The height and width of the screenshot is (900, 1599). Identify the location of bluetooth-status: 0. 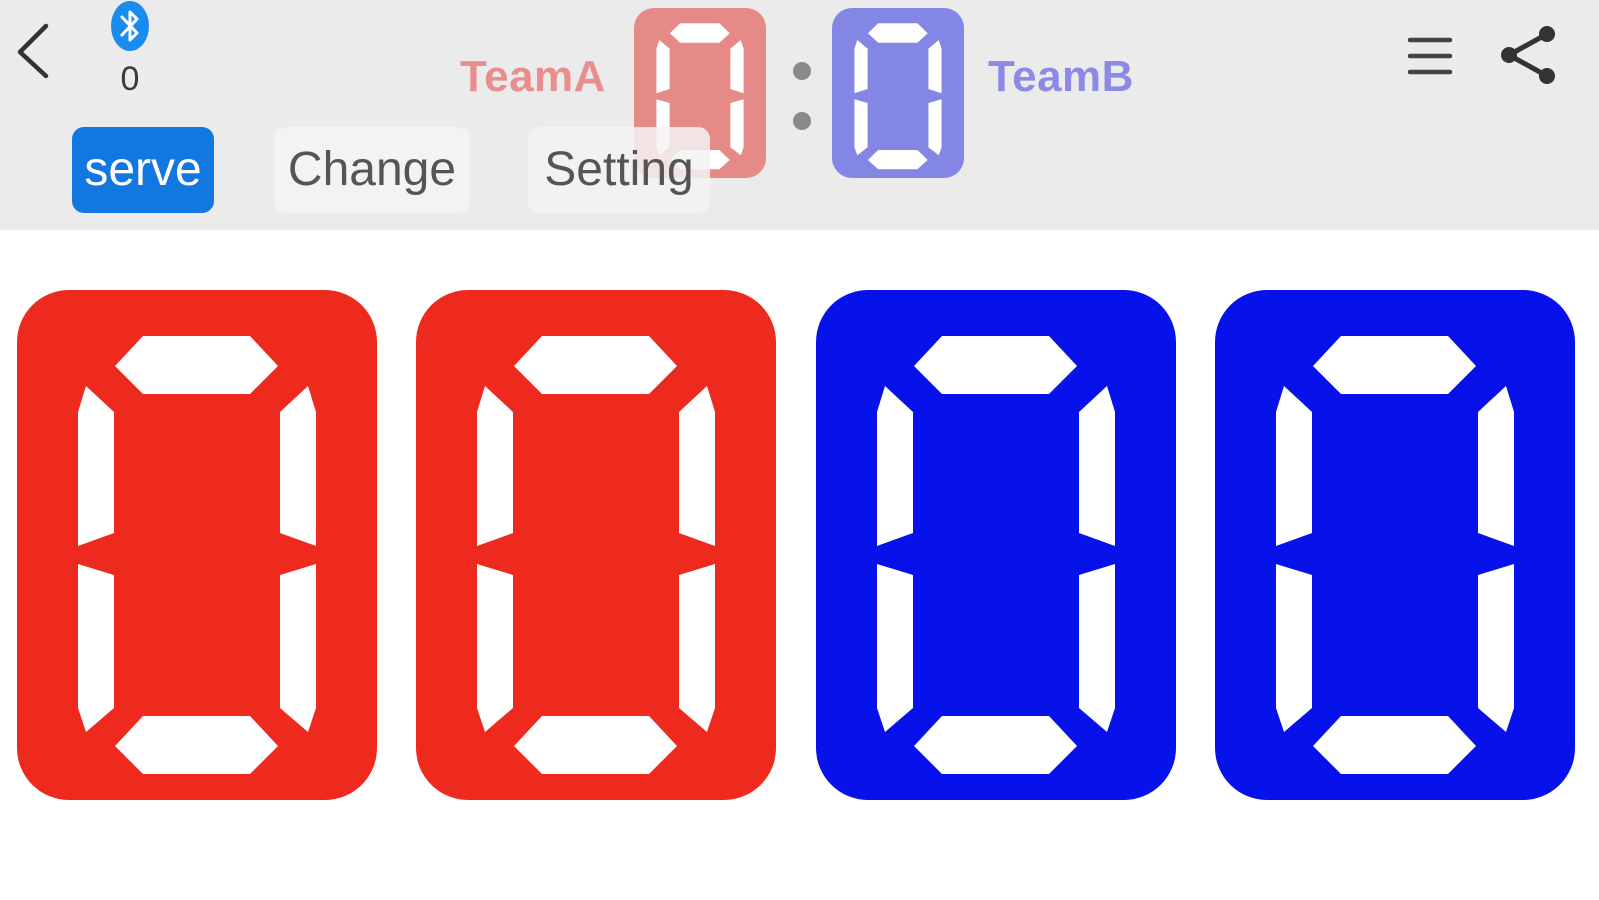
(130, 55).